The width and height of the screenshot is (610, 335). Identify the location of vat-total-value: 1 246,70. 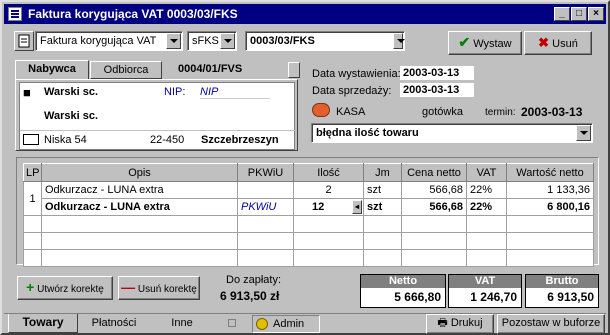
(493, 297).